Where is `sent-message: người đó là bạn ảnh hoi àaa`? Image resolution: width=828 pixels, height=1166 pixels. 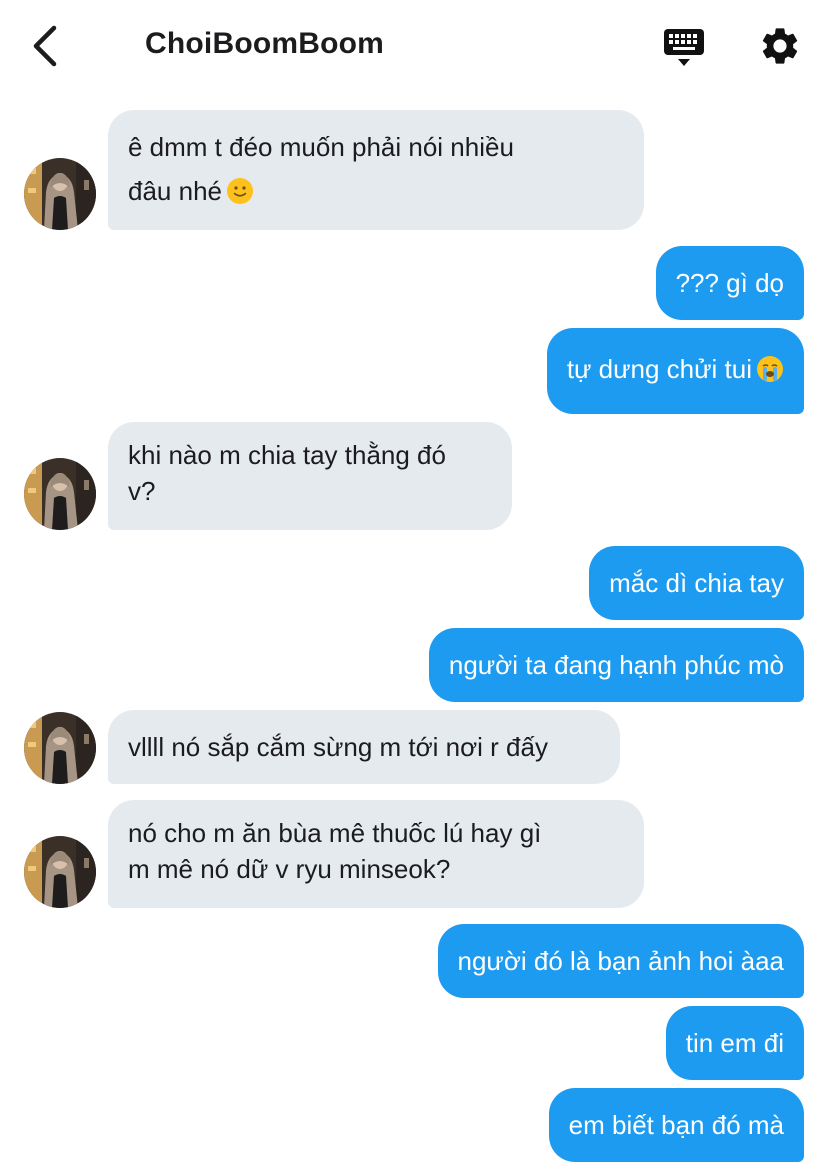 sent-message: người đó là bạn ảnh hoi àaa is located at coordinates (620, 961).